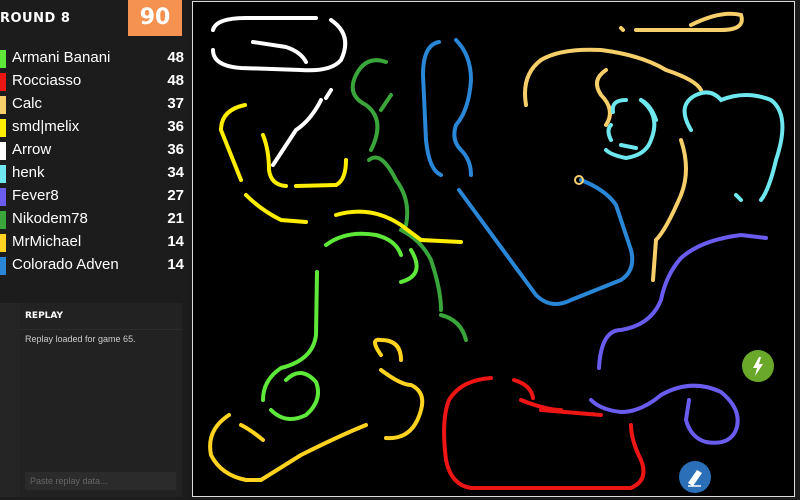 Image resolution: width=800 pixels, height=500 pixels. I want to click on trail-henk, so click(694, 146).